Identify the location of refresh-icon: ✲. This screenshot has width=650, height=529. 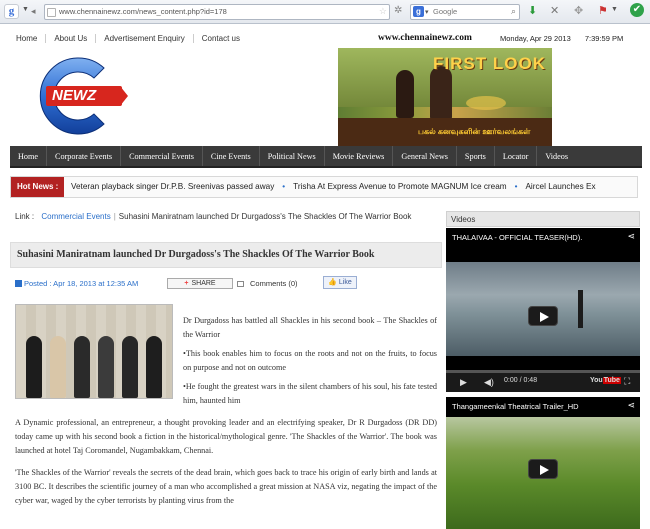
(398, 11).